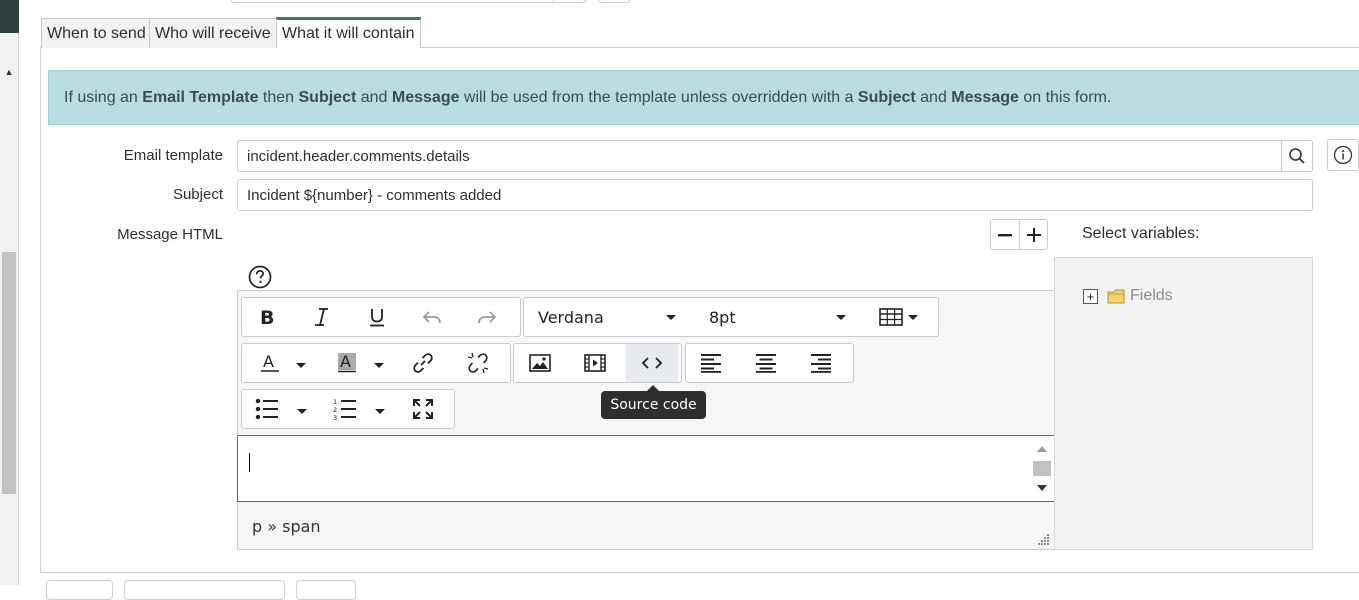 This screenshot has width=1359, height=600. I want to click on unlink-icon, so click(478, 363).